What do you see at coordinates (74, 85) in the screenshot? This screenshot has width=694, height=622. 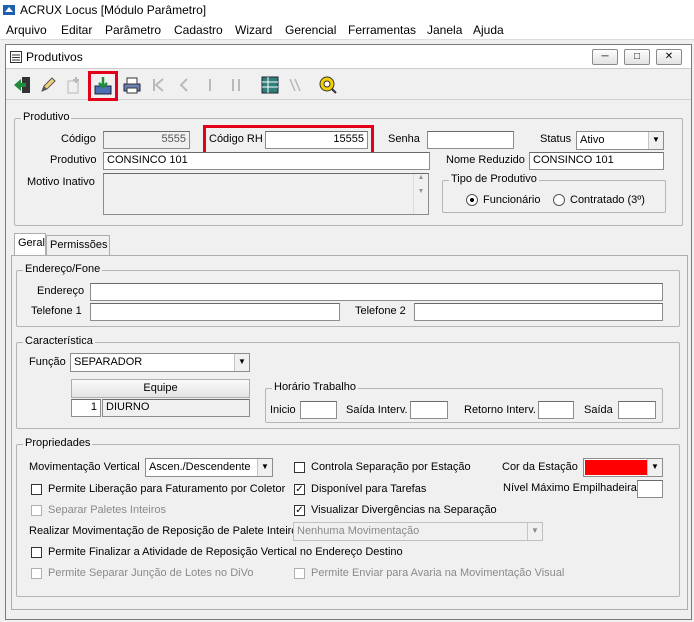 I see `new-record-icon` at bounding box center [74, 85].